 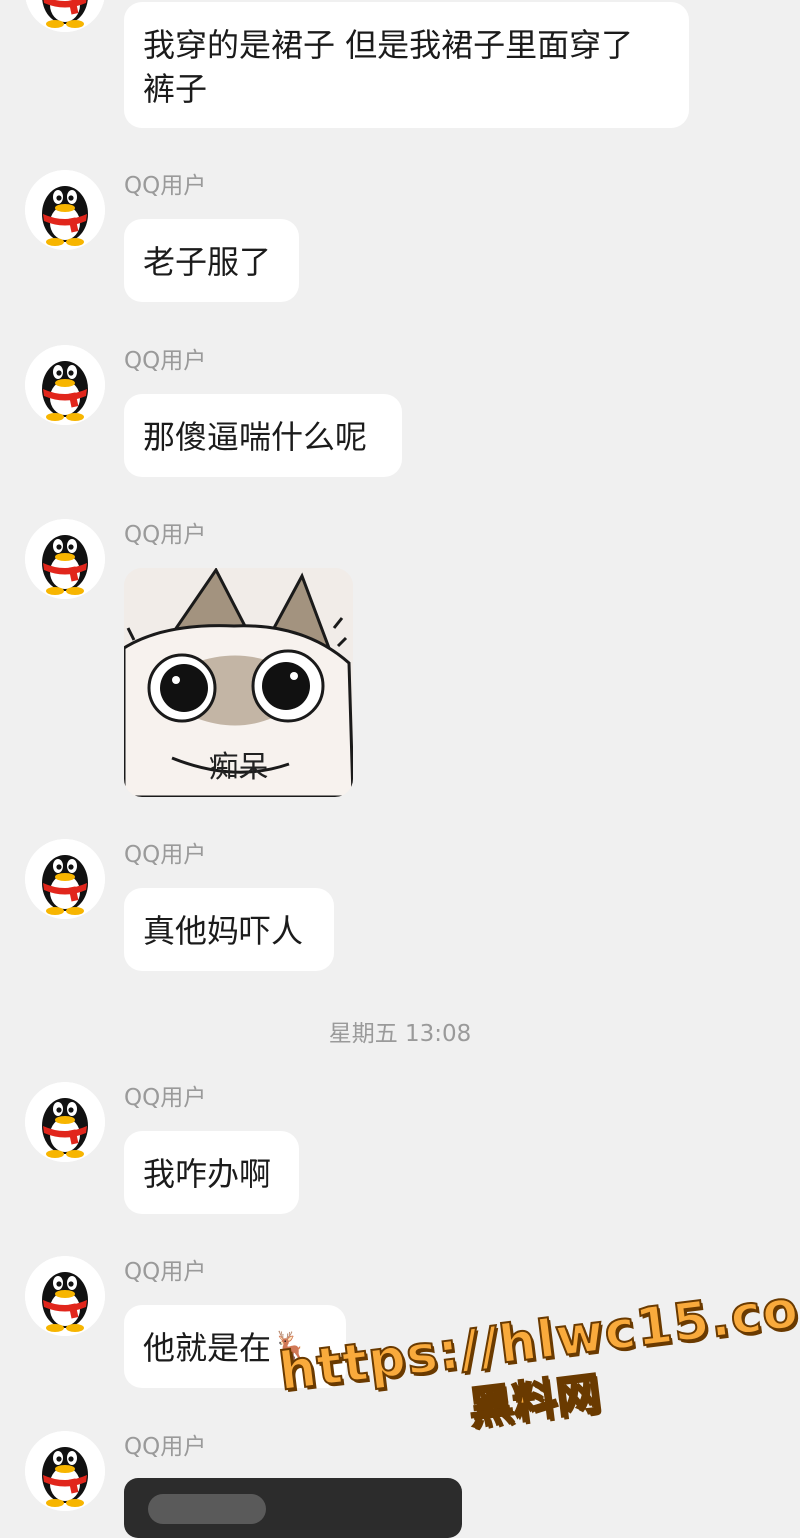 I want to click on watermark-url: https://hlwc15.com, so click(x=537, y=1338).